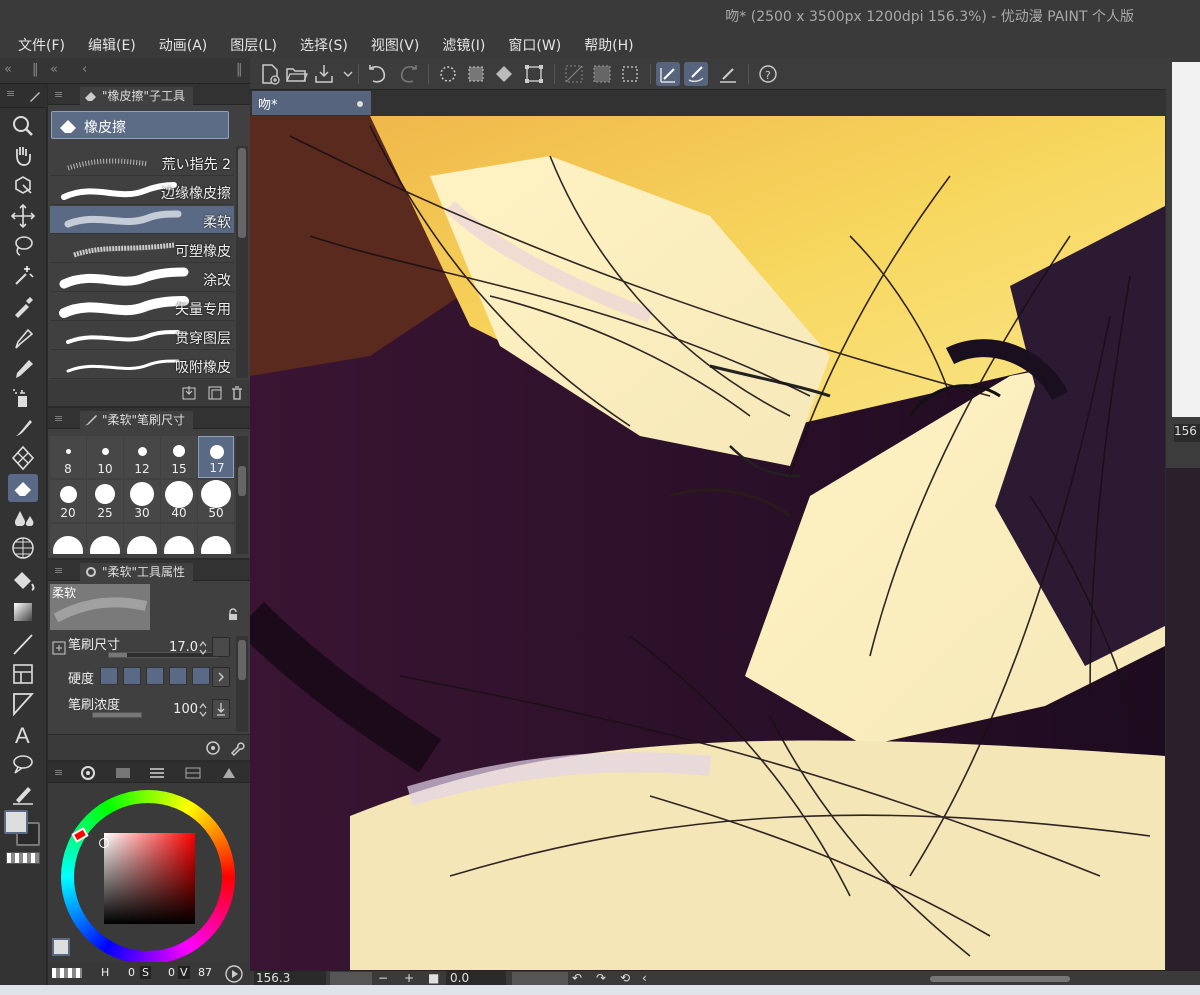  What do you see at coordinates (577, 978) in the screenshot?
I see `rotate-left-icon: ↶` at bounding box center [577, 978].